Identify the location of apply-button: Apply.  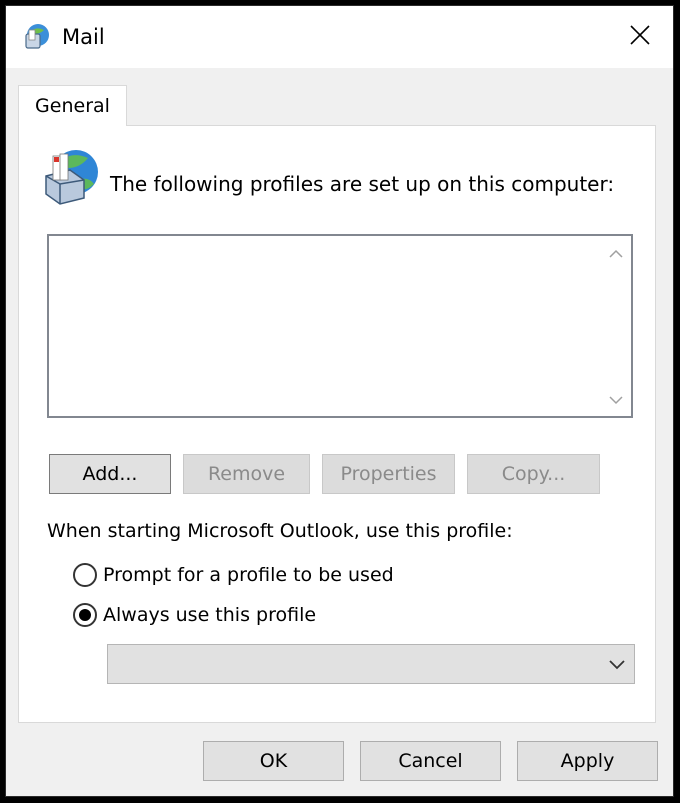
(587, 761).